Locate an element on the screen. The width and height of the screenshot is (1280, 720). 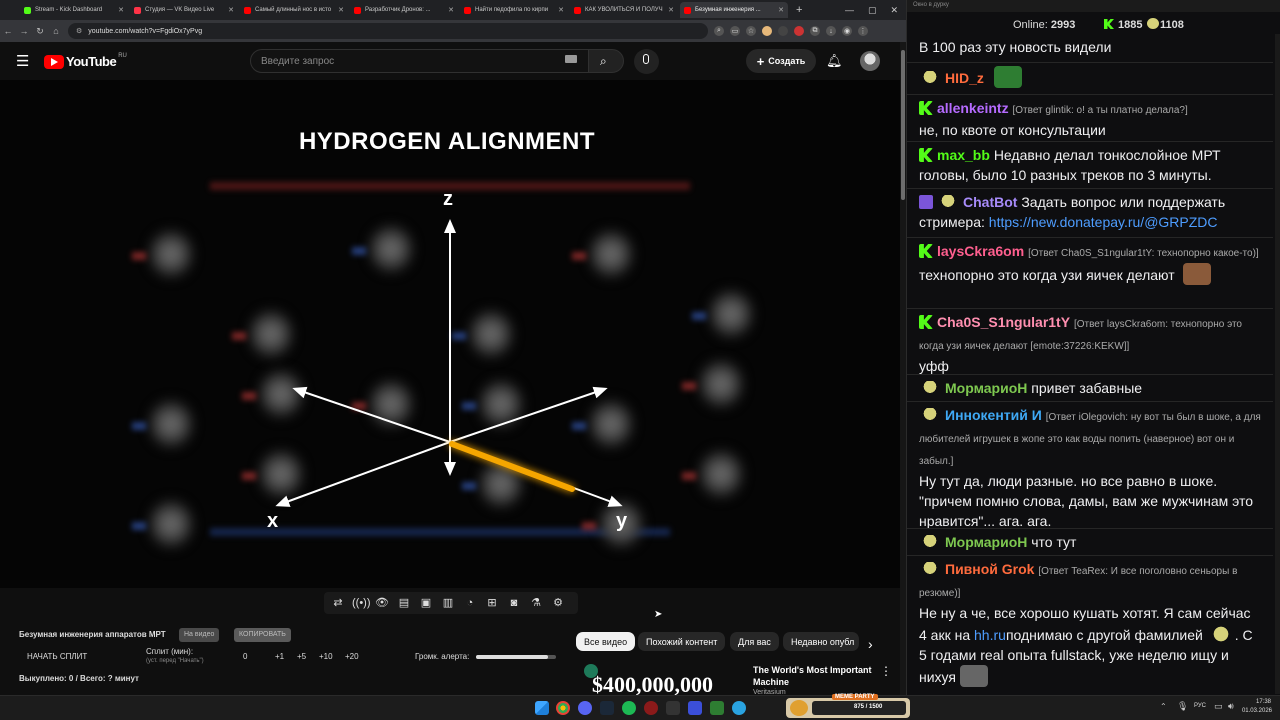
telegram-icon is located at coordinates (739, 708).